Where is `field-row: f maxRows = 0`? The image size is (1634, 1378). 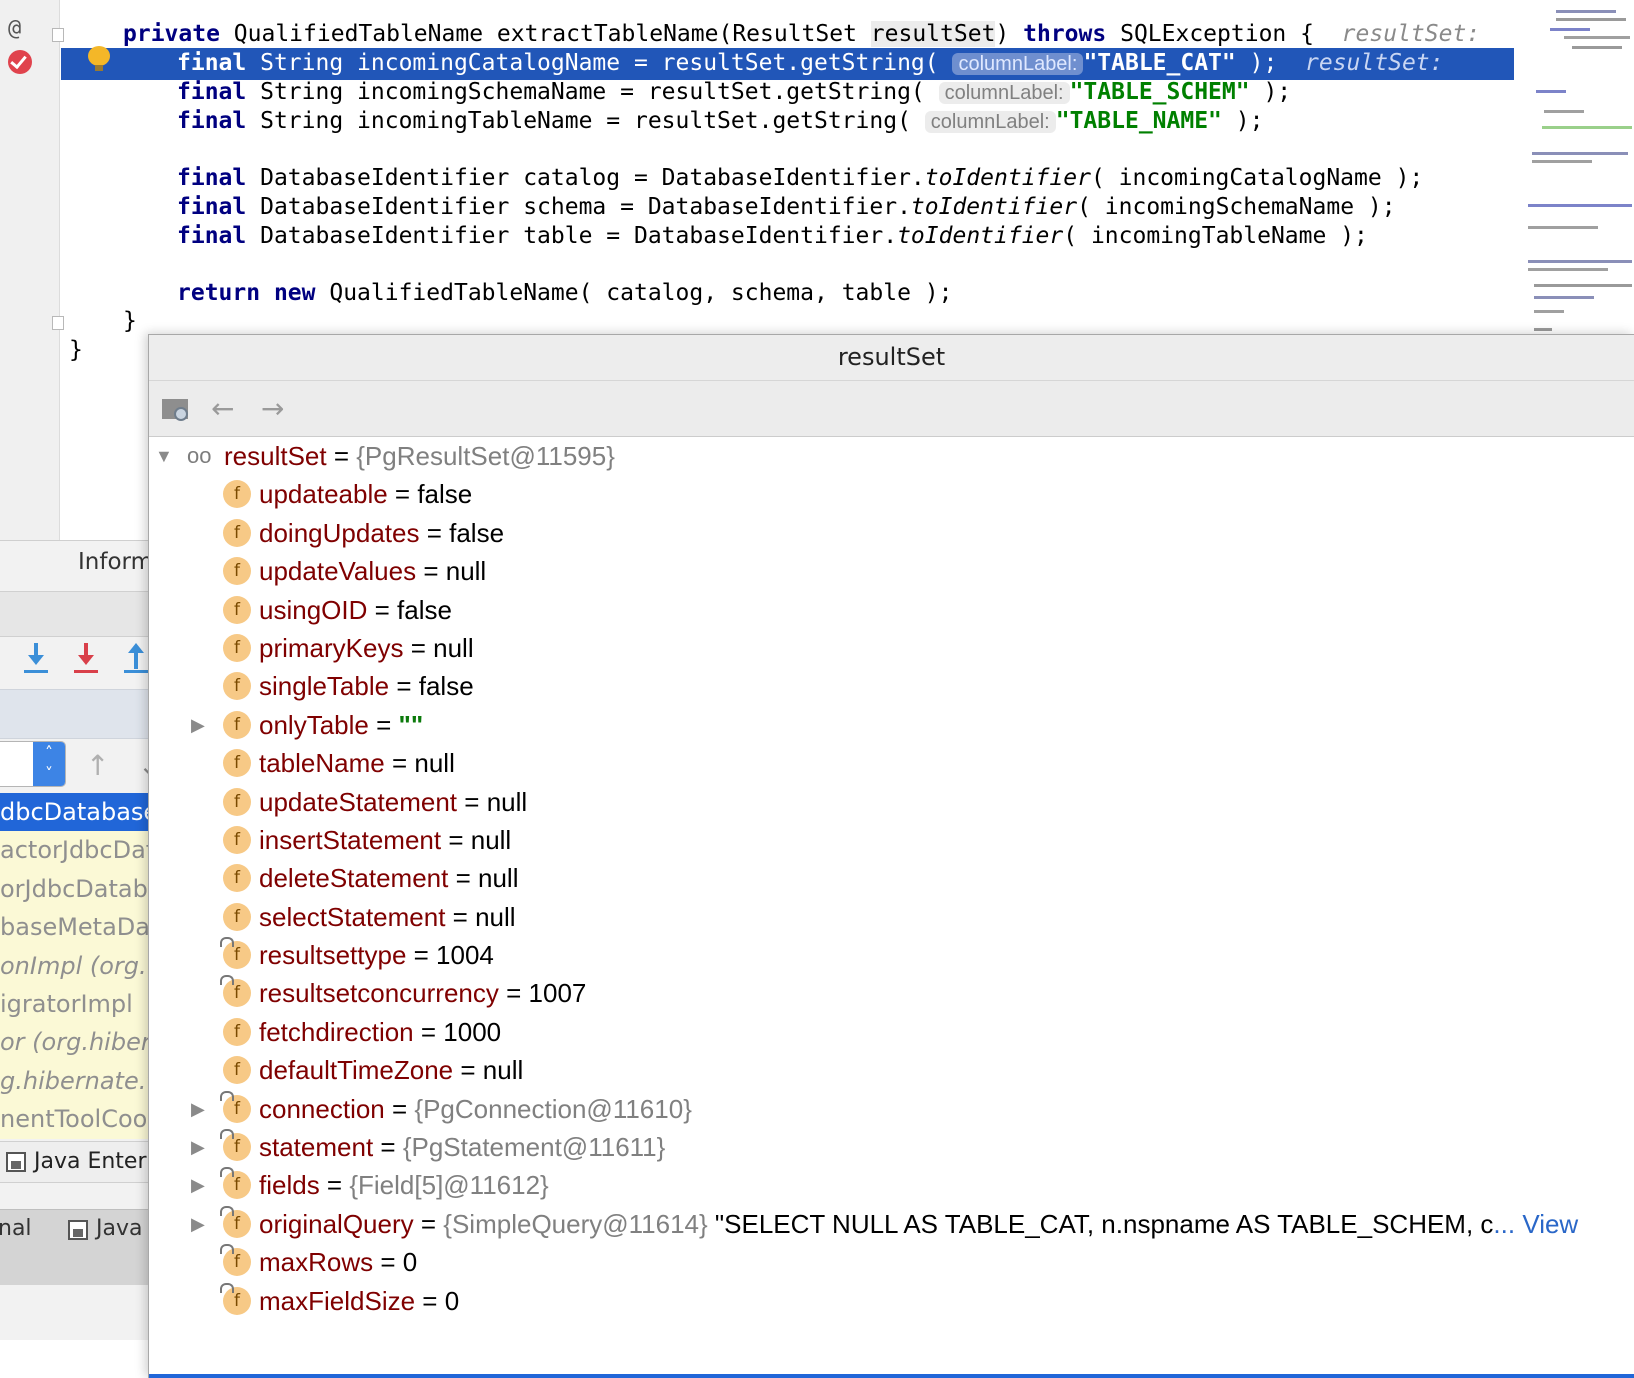 field-row: f maxRows = 0 is located at coordinates (891, 1262).